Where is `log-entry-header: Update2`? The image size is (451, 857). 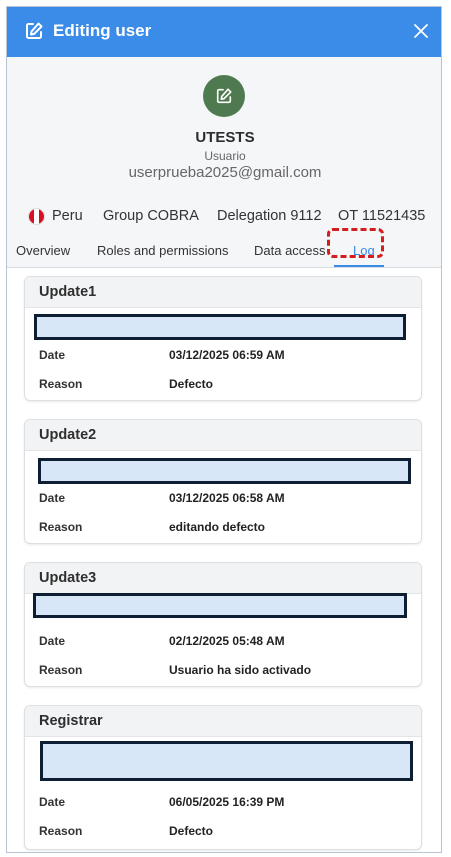
log-entry-header: Update2 is located at coordinates (223, 435).